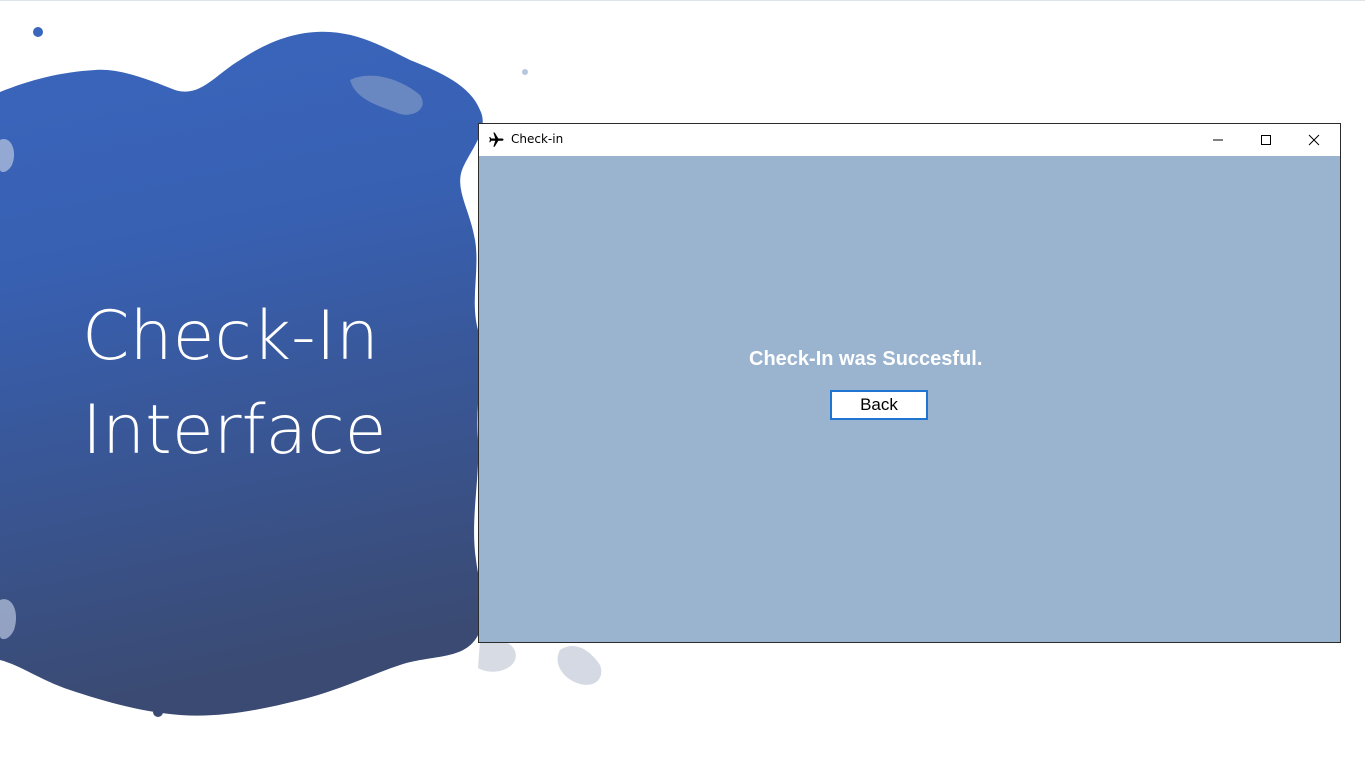 The image size is (1365, 767). What do you see at coordinates (234, 430) in the screenshot?
I see `slide-title-line-2: Interface` at bounding box center [234, 430].